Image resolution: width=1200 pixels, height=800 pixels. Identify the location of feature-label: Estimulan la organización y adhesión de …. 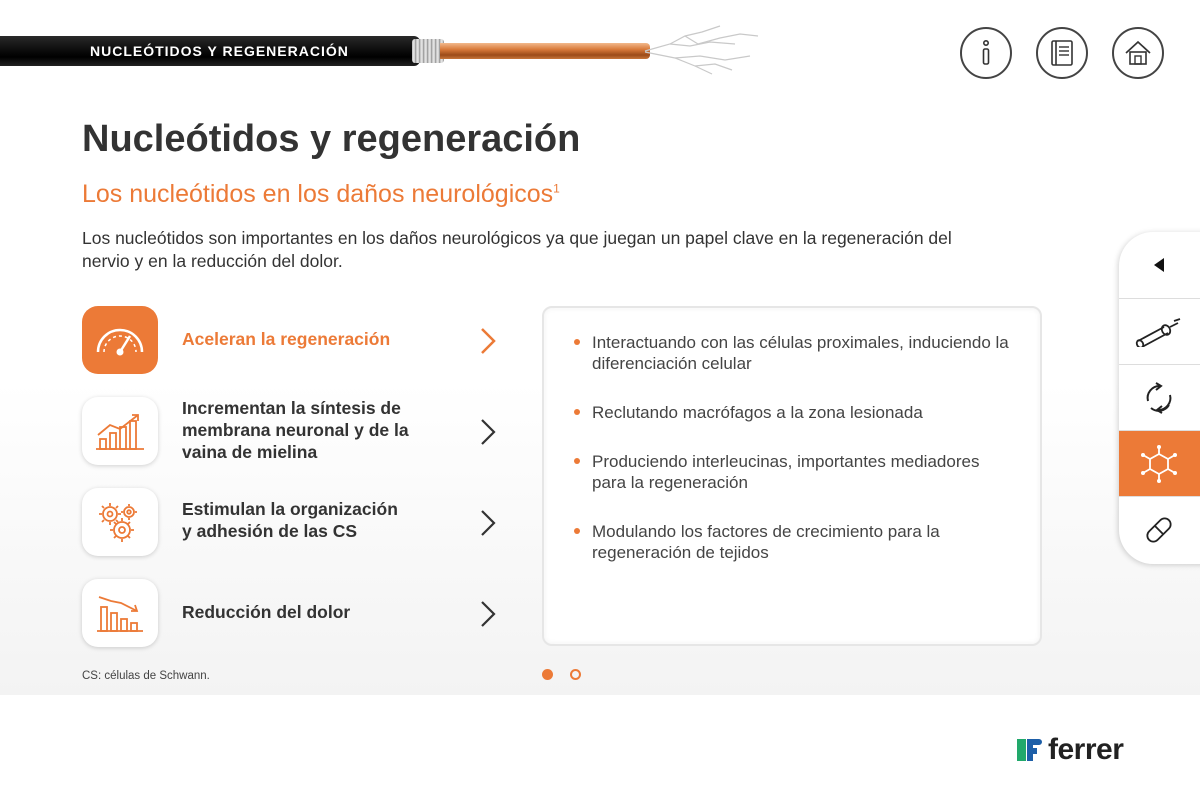
(290, 520).